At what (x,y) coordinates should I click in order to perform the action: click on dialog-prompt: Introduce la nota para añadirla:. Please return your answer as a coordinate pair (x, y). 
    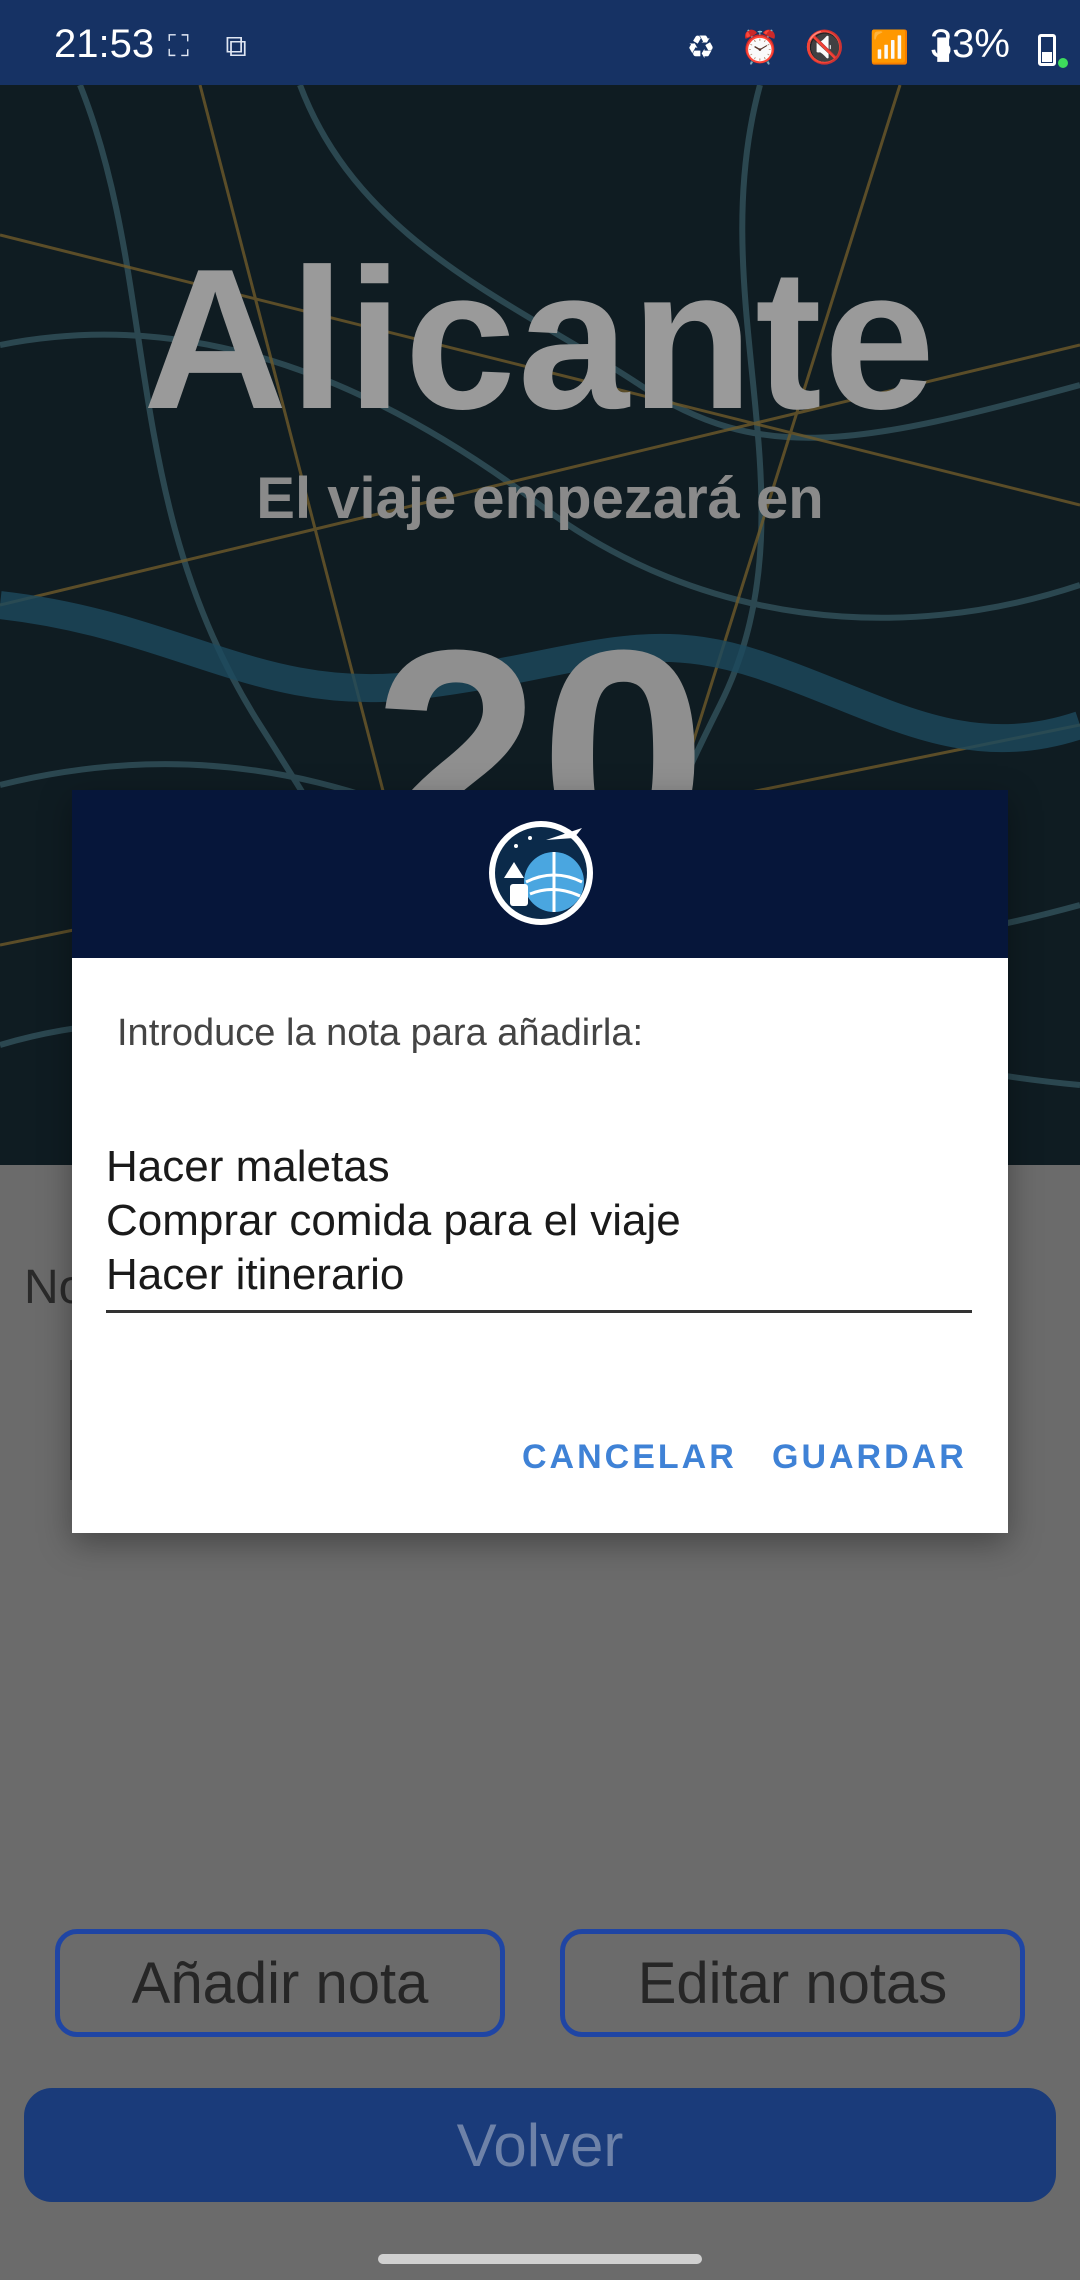
    Looking at the image, I should click on (380, 1033).